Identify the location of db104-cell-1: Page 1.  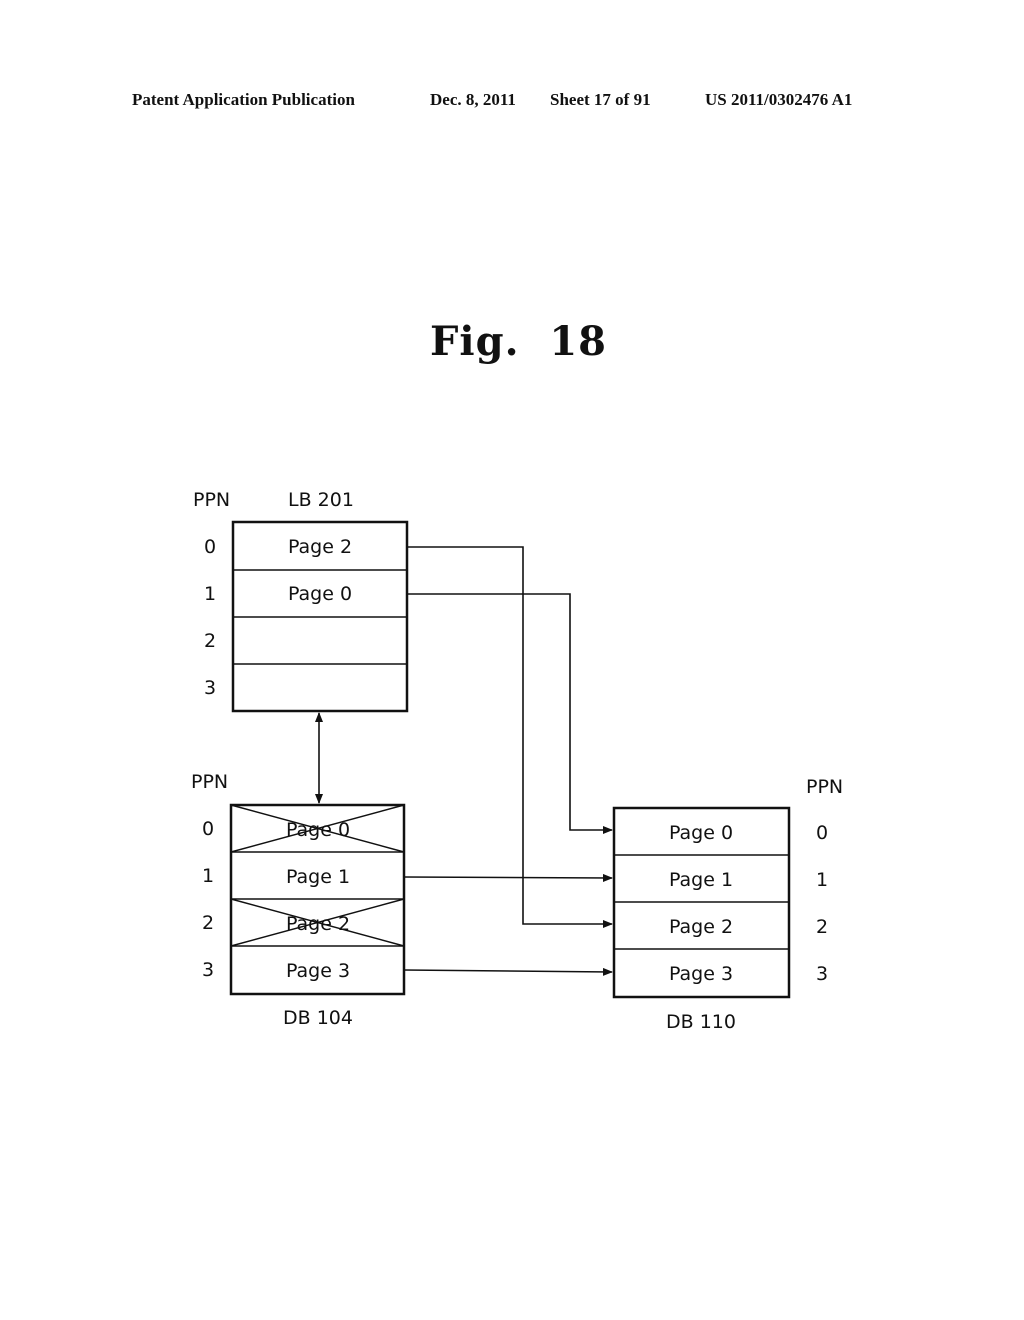
(318, 877).